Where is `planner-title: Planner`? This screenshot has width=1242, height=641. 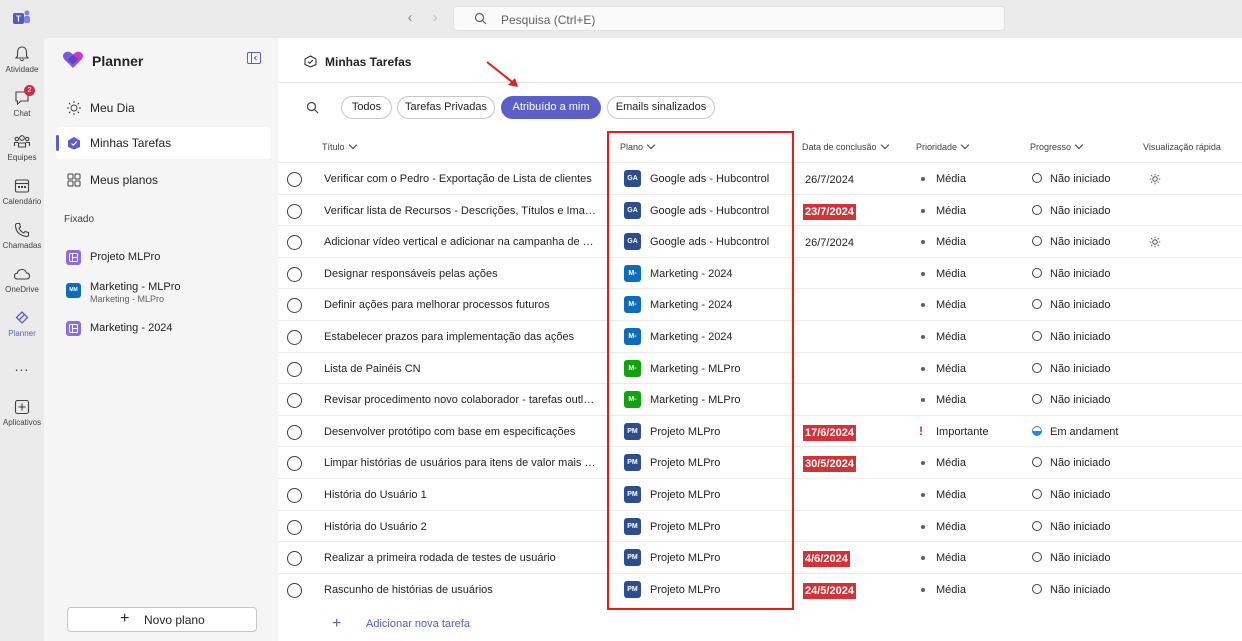 planner-title: Planner is located at coordinates (118, 61).